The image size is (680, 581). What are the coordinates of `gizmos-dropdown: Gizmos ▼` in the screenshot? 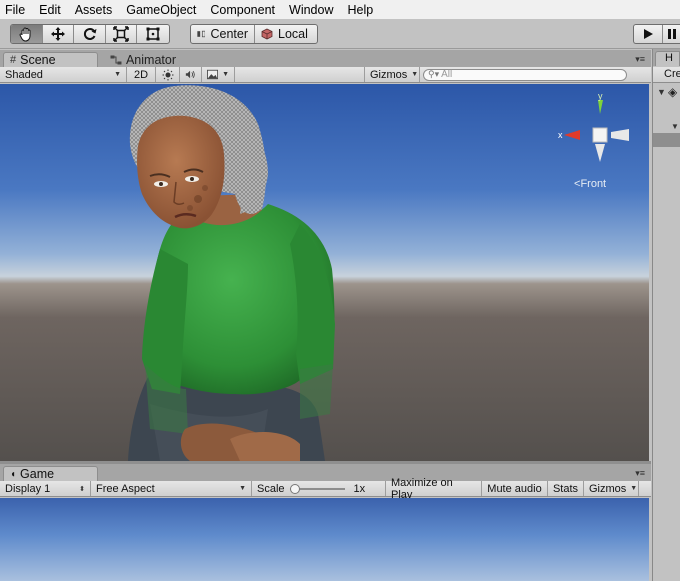 It's located at (392, 74).